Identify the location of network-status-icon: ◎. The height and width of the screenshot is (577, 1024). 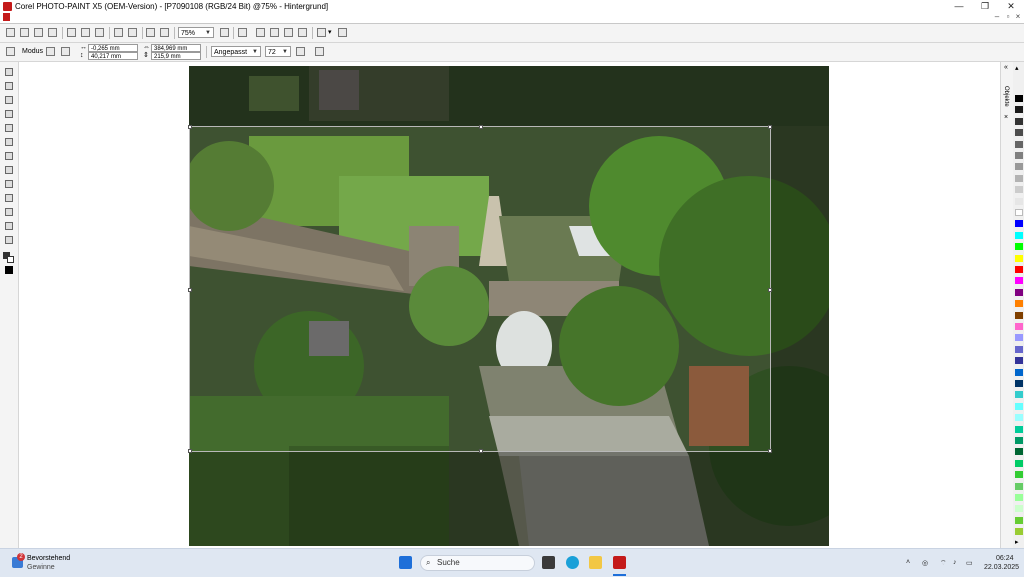
(925, 563).